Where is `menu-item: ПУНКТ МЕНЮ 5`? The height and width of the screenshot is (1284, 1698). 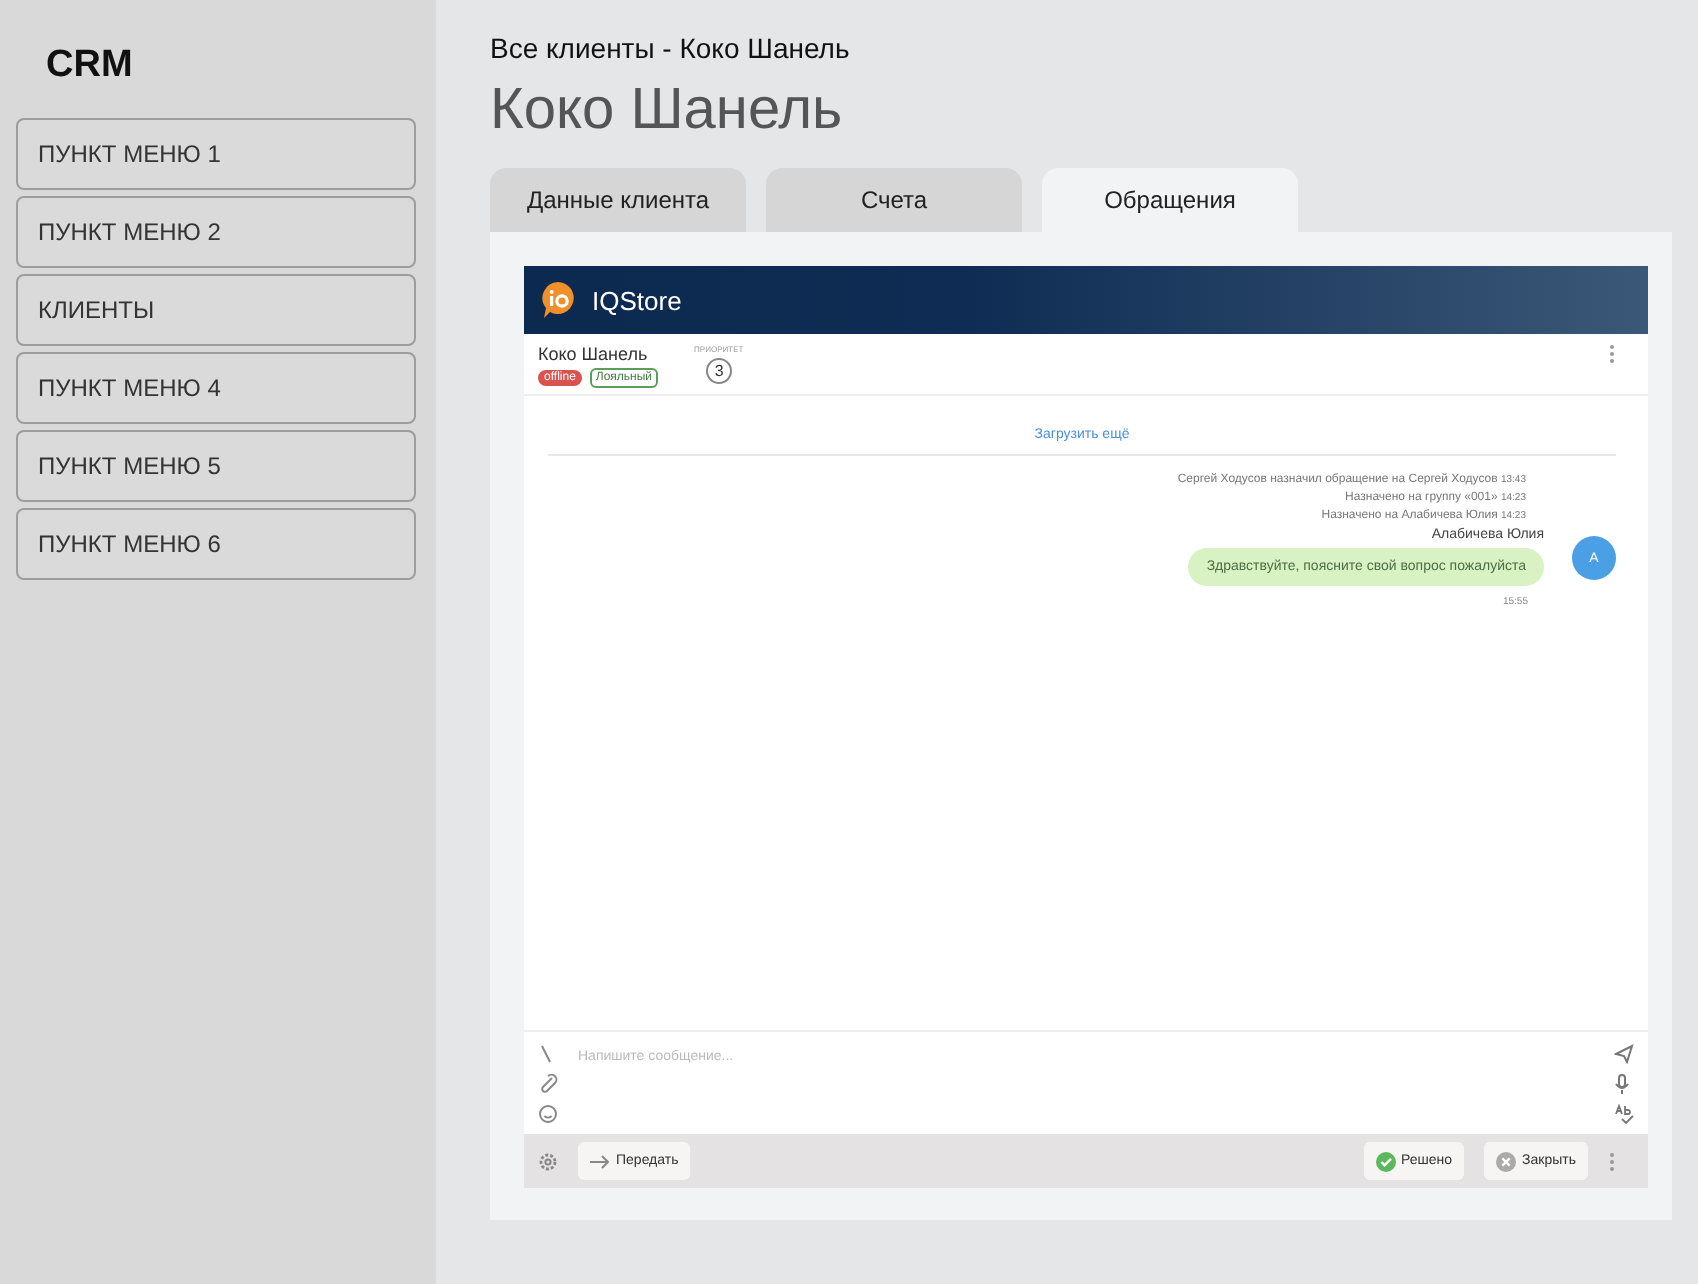 menu-item: ПУНКТ МЕНЮ 5 is located at coordinates (216, 466).